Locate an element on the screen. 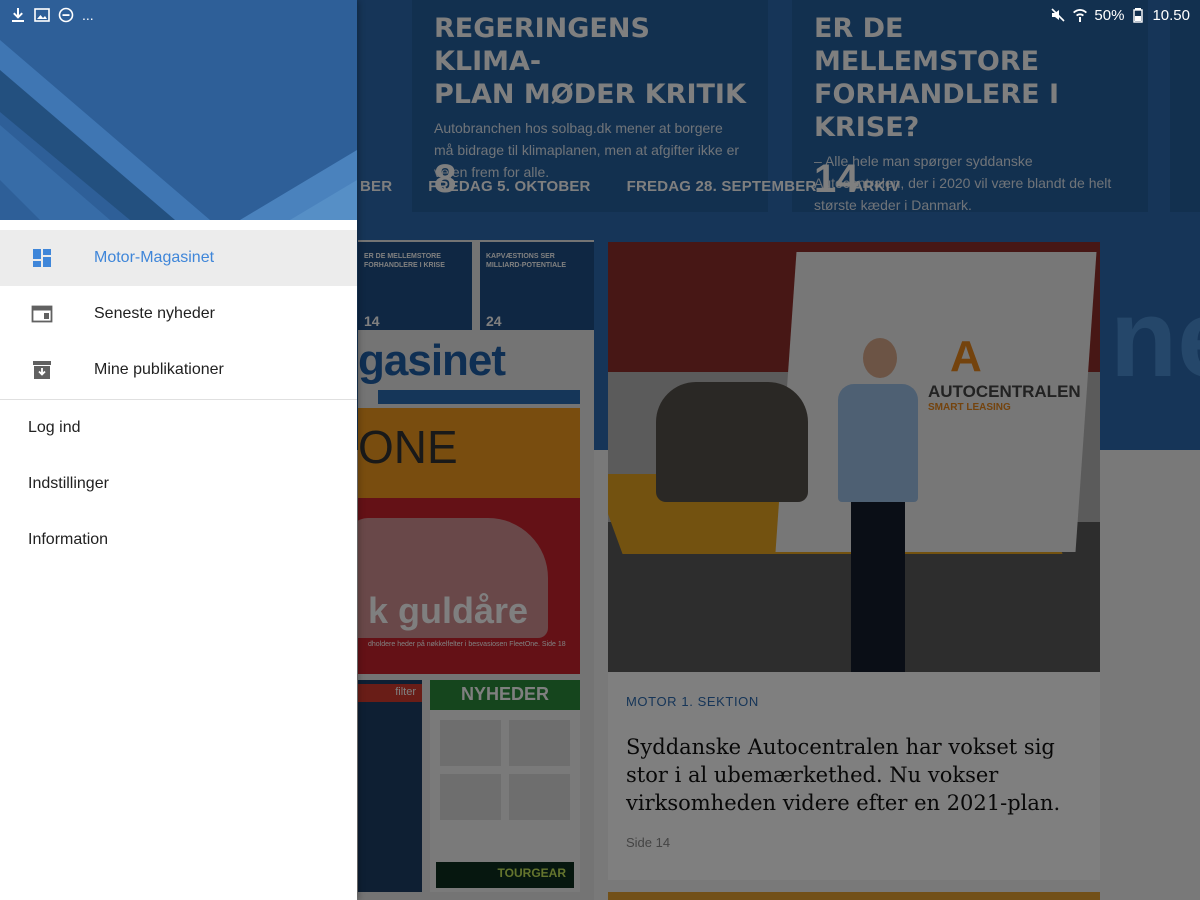  drawer-item-indstillinger: Indstillinger is located at coordinates (178, 484).